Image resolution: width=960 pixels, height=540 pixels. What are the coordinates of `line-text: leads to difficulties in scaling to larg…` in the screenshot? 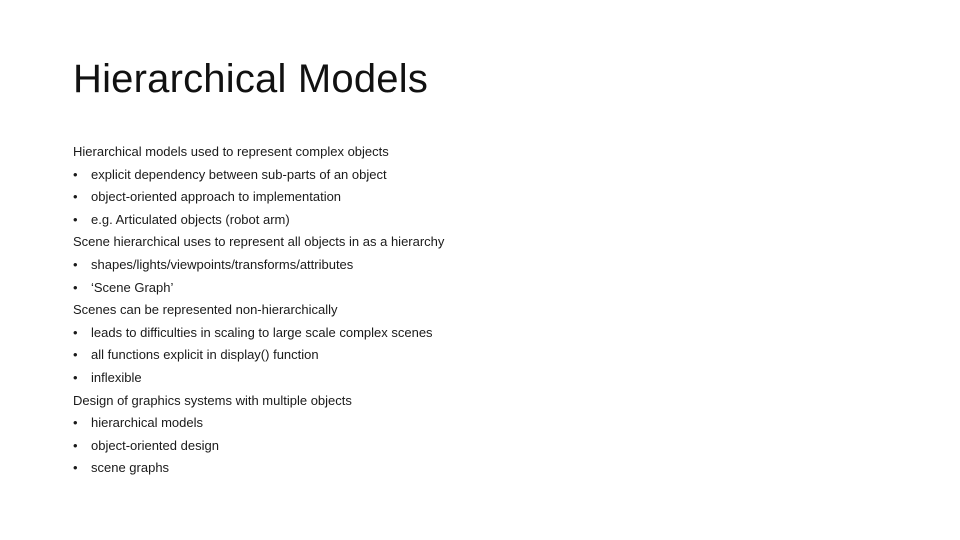 It's located at (262, 332).